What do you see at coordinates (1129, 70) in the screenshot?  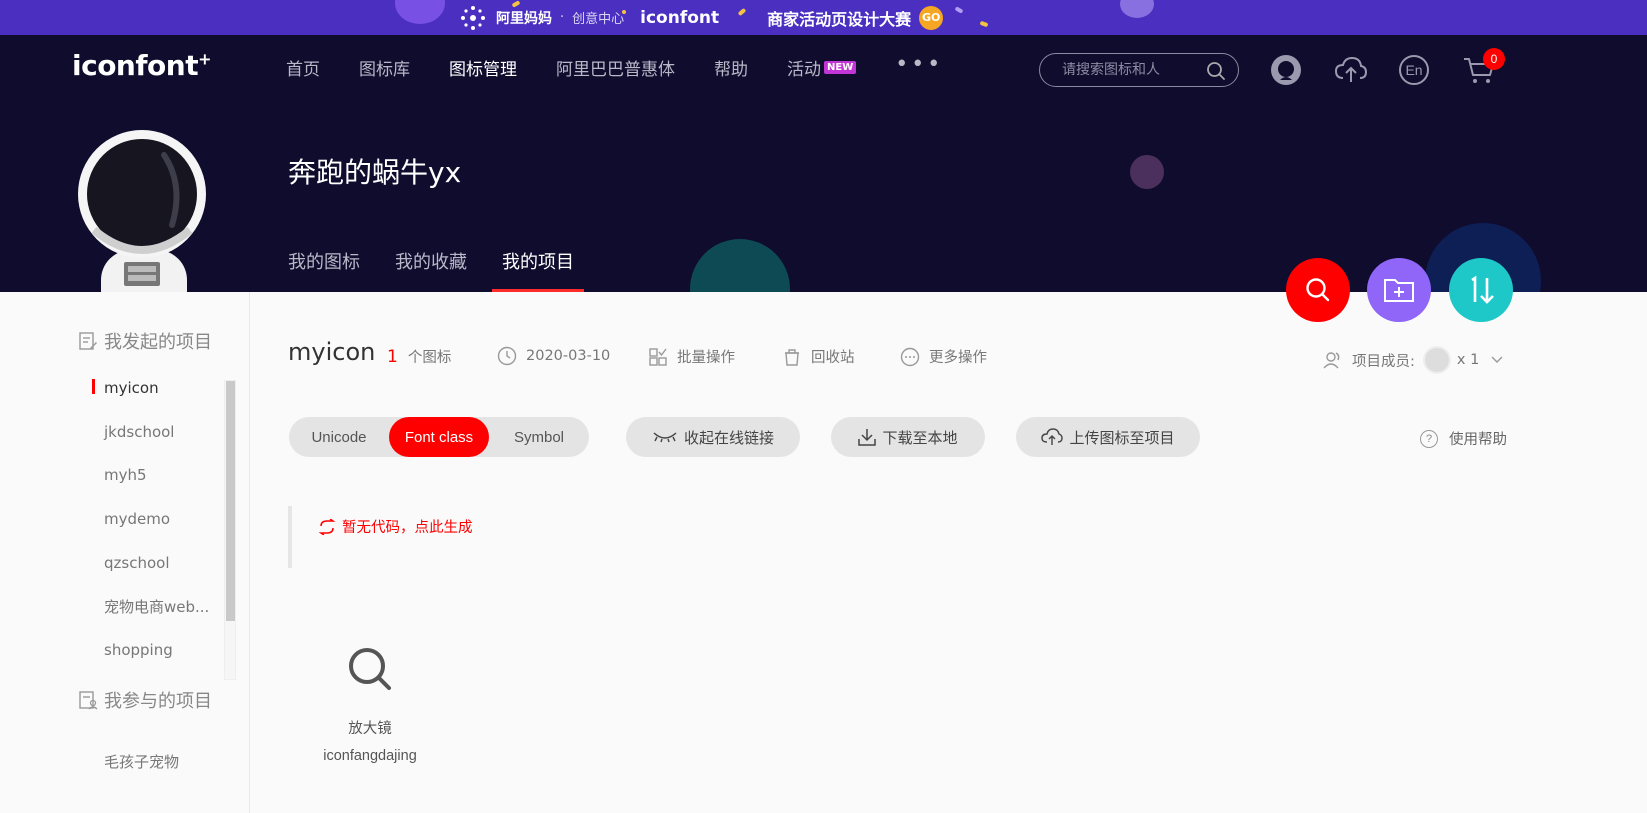 I see `search-input` at bounding box center [1129, 70].